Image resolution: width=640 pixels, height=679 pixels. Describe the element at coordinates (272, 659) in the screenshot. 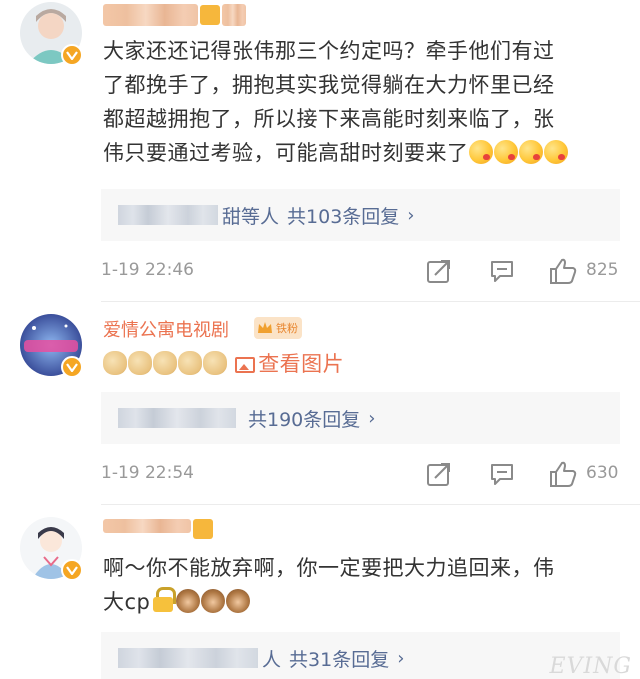

I see `reply-suffix: 人` at that location.